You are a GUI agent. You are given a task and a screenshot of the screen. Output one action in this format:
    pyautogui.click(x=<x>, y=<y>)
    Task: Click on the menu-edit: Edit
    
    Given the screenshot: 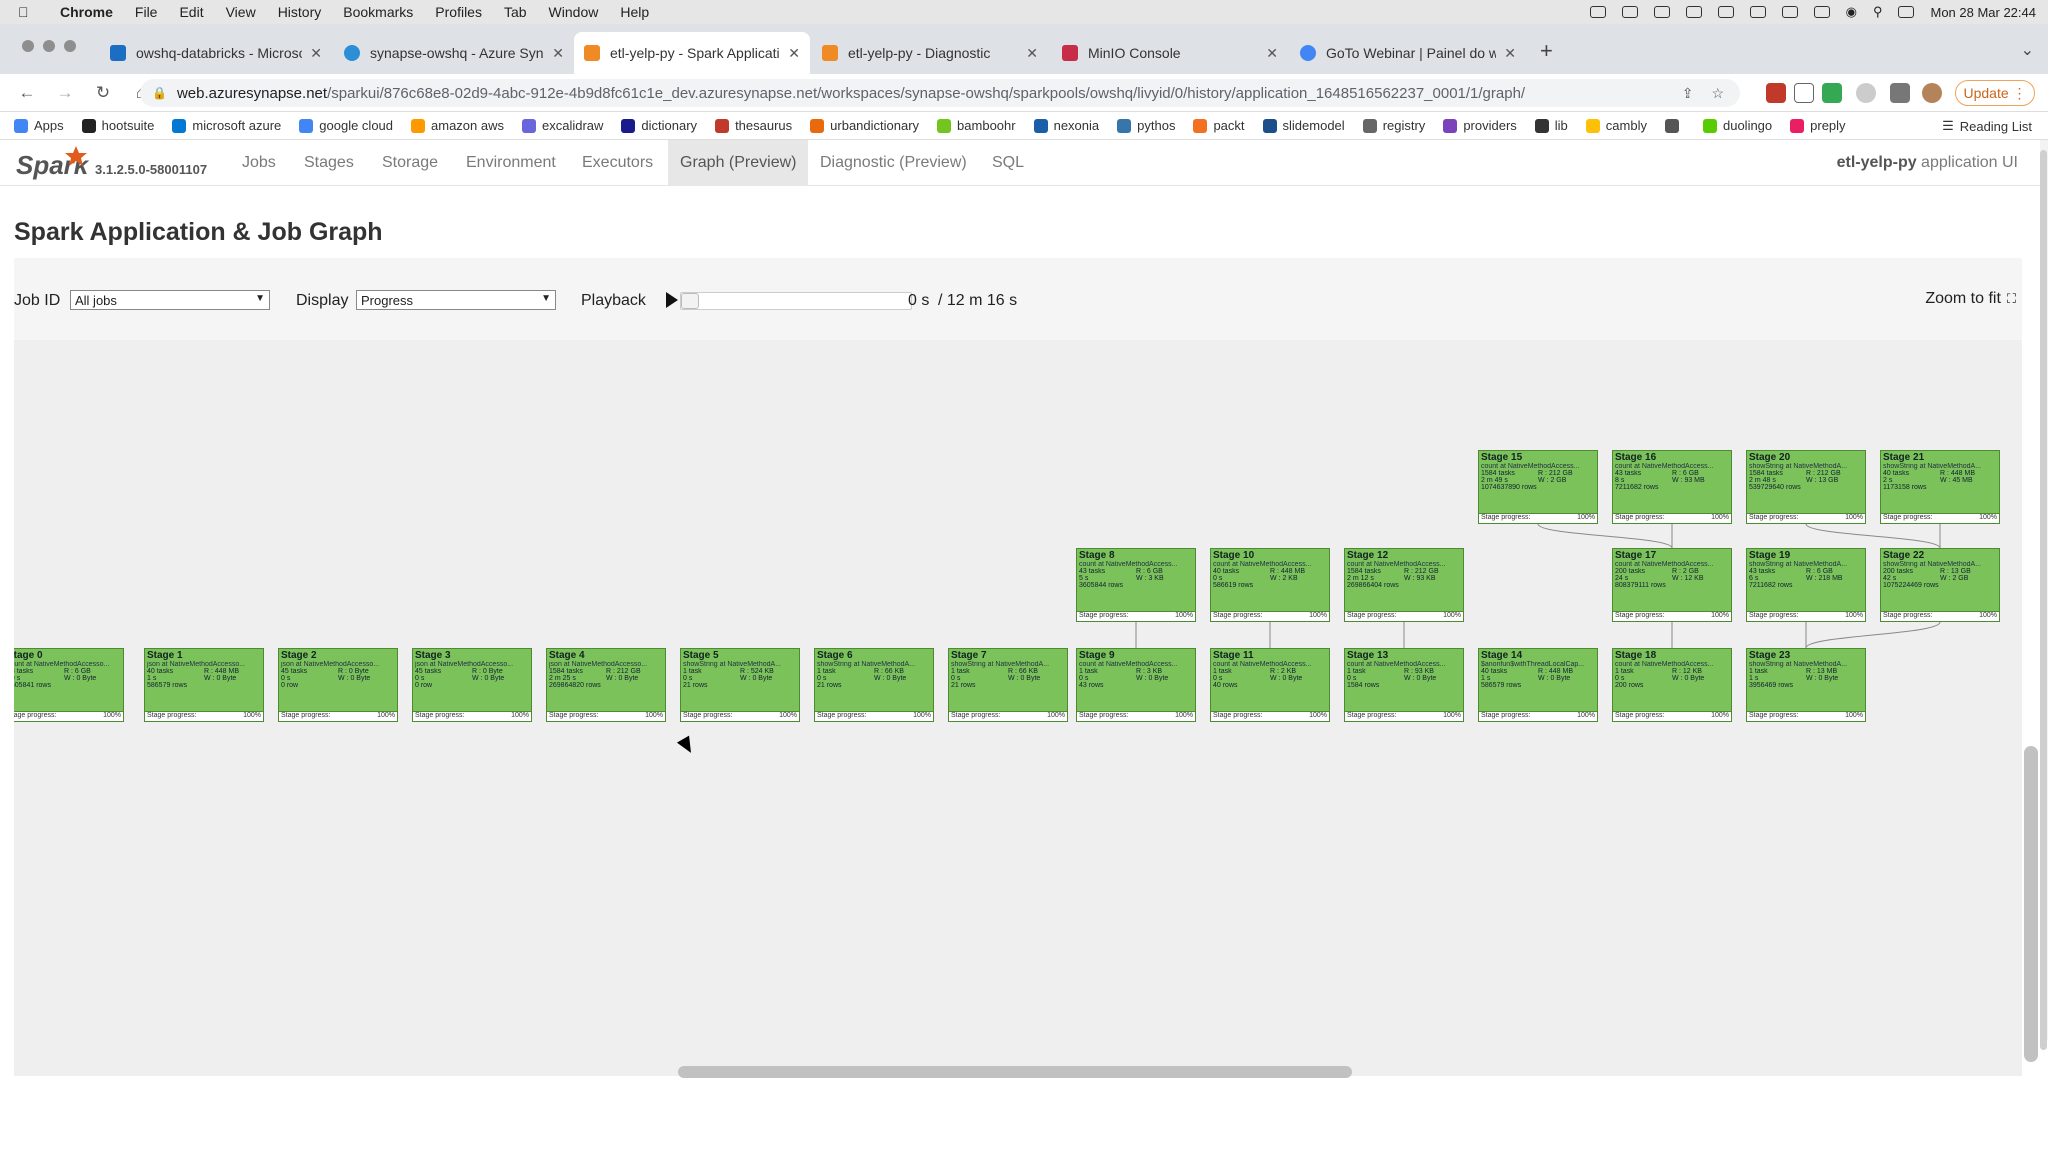 What is the action you would take?
    pyautogui.click(x=191, y=12)
    